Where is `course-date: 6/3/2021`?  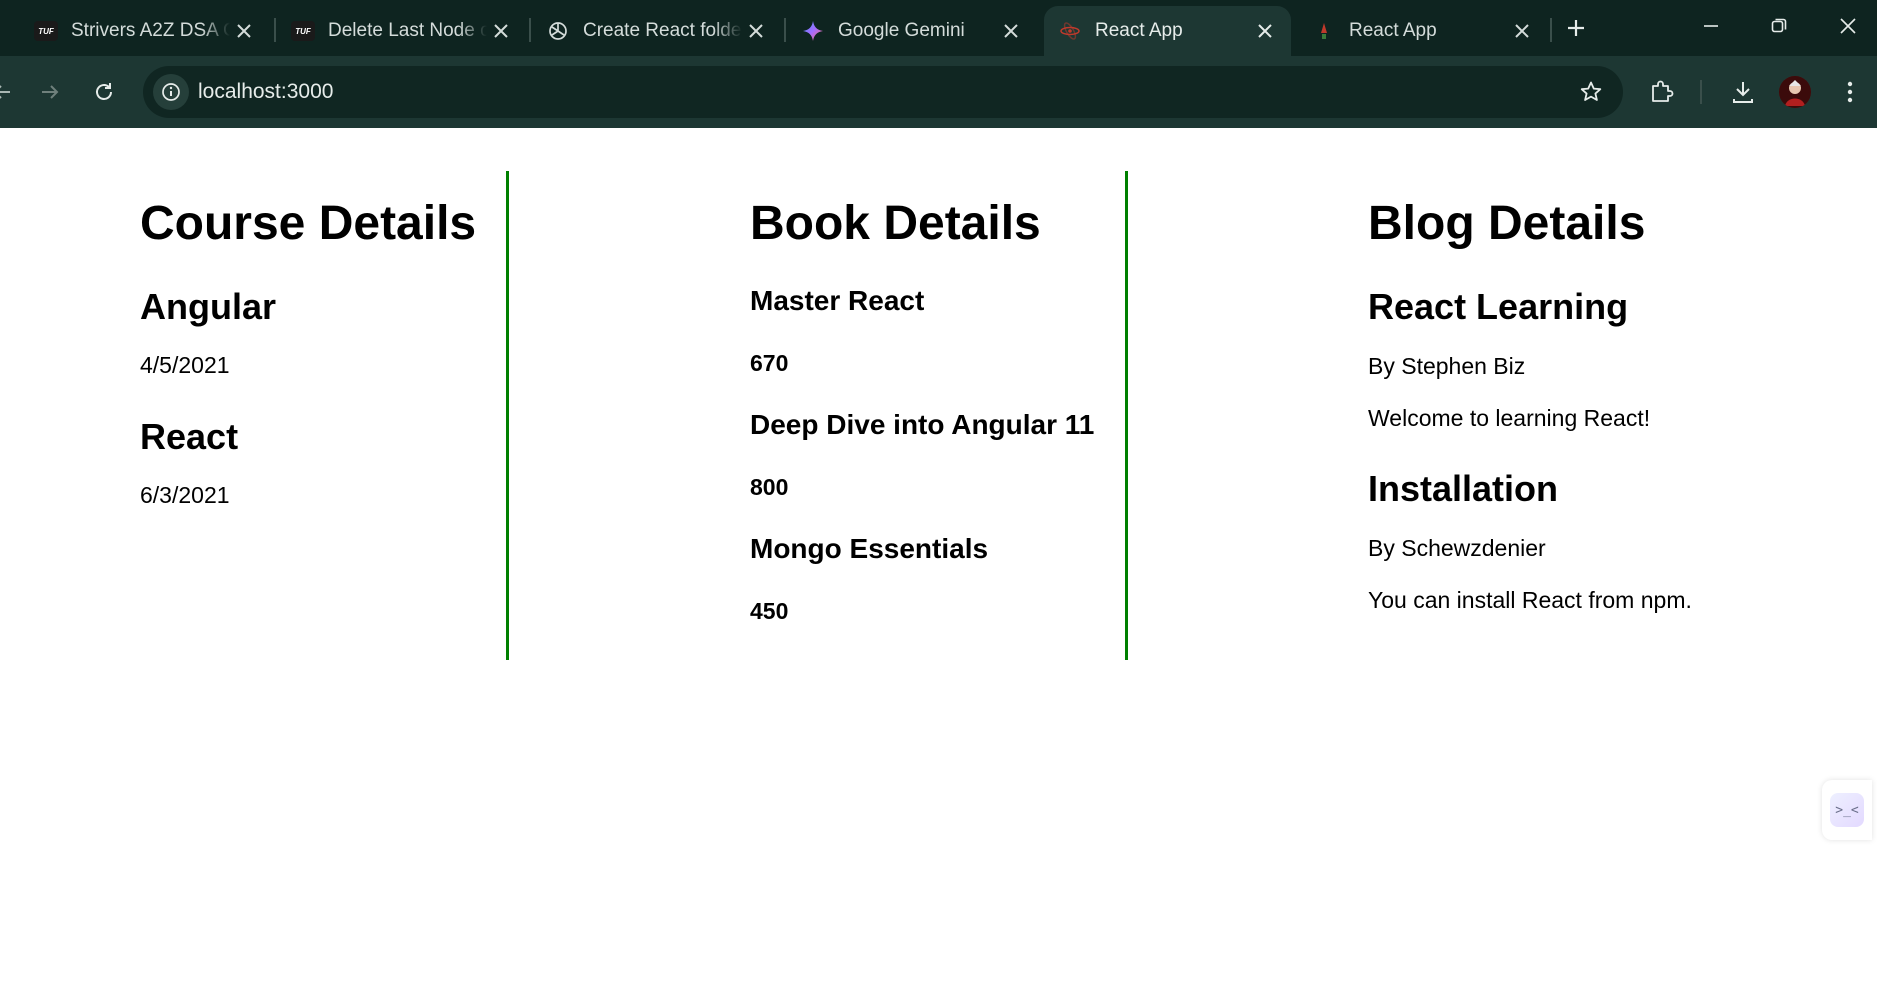 course-date: 6/3/2021 is located at coordinates (185, 495).